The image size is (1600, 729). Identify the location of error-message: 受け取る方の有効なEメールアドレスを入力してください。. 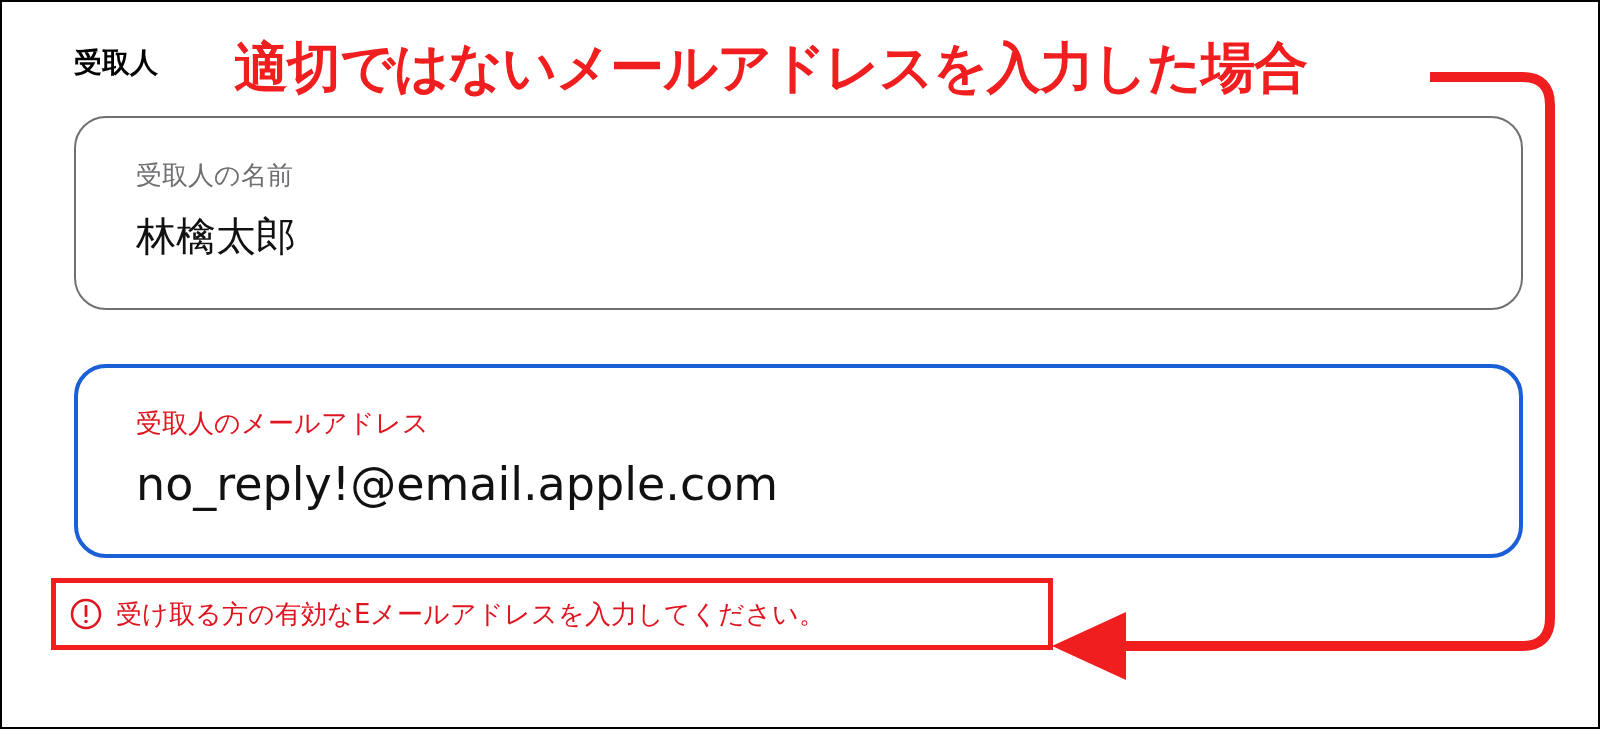
(471, 614).